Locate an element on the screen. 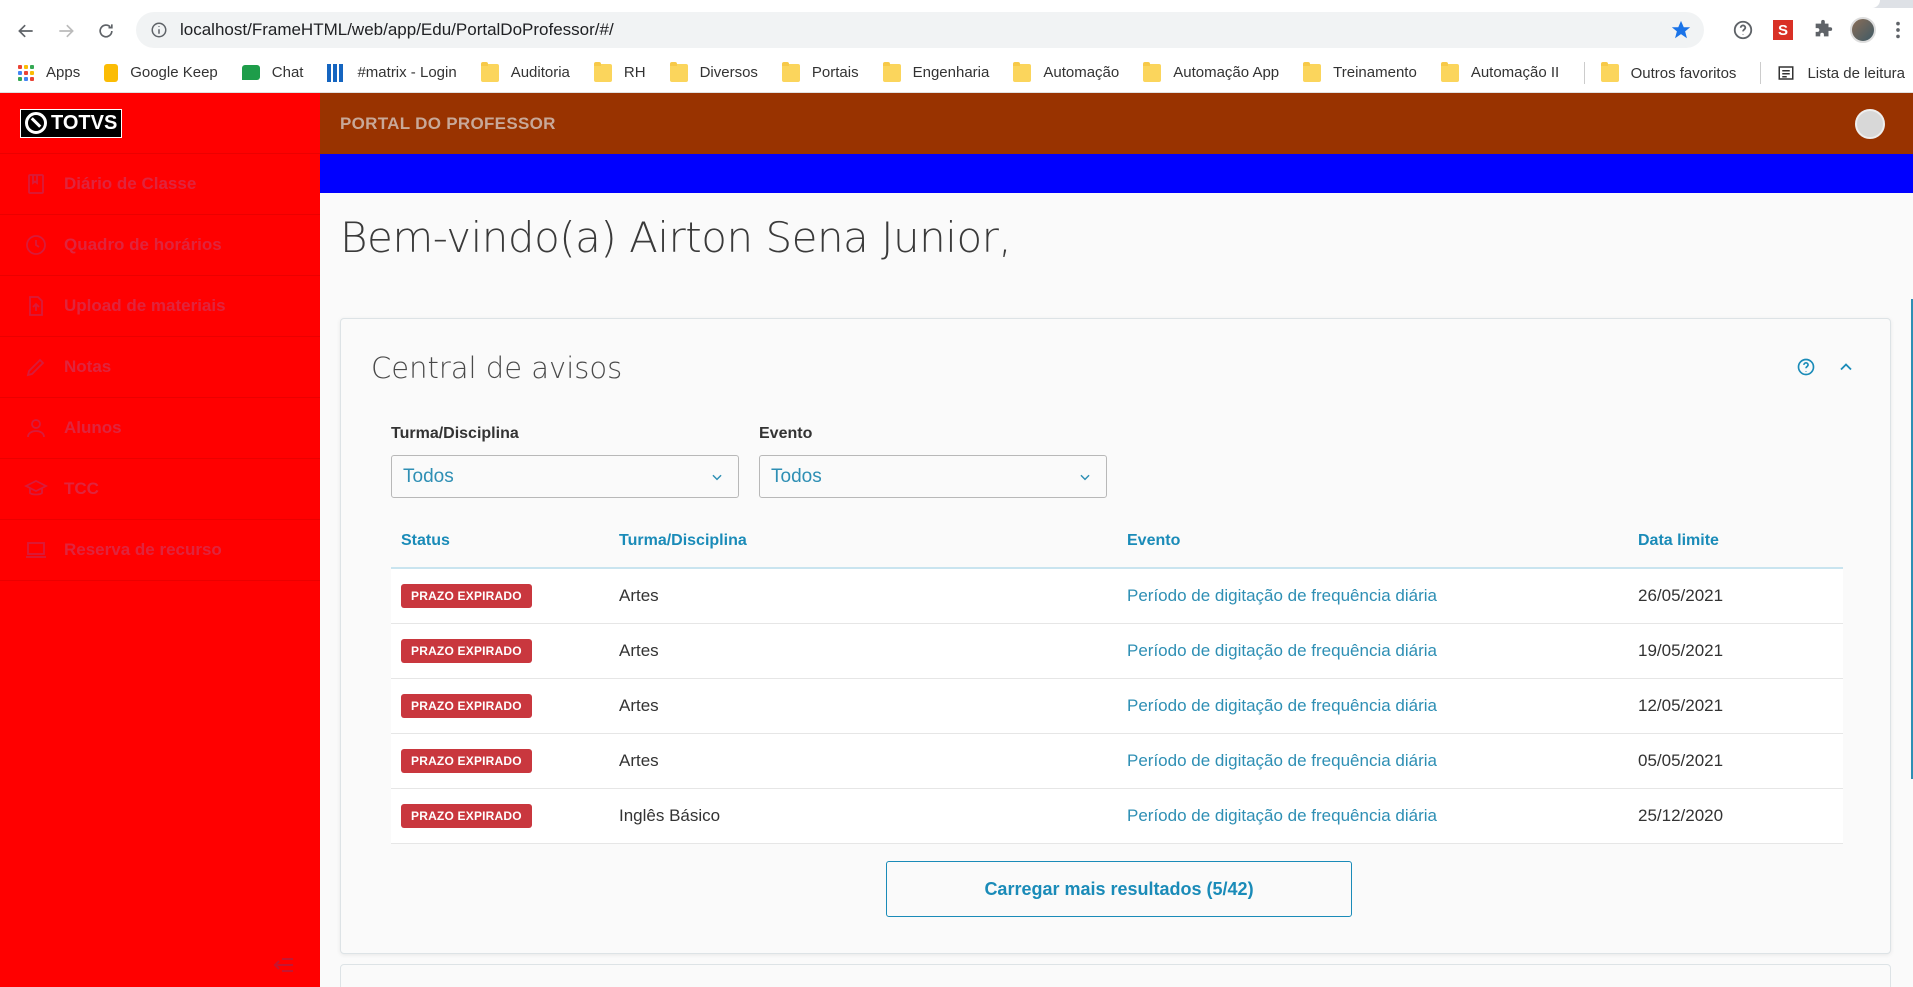 The width and height of the screenshot is (1913, 987). sidebar-item-alunos: Alunos is located at coordinates (160, 428).